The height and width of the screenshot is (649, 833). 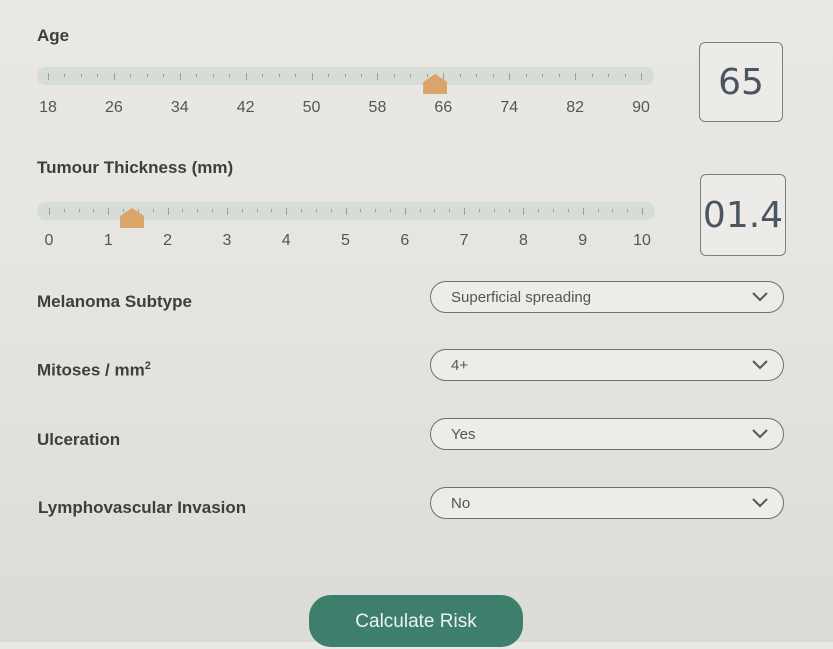 I want to click on slider-tick-label: 50, so click(x=311, y=107).